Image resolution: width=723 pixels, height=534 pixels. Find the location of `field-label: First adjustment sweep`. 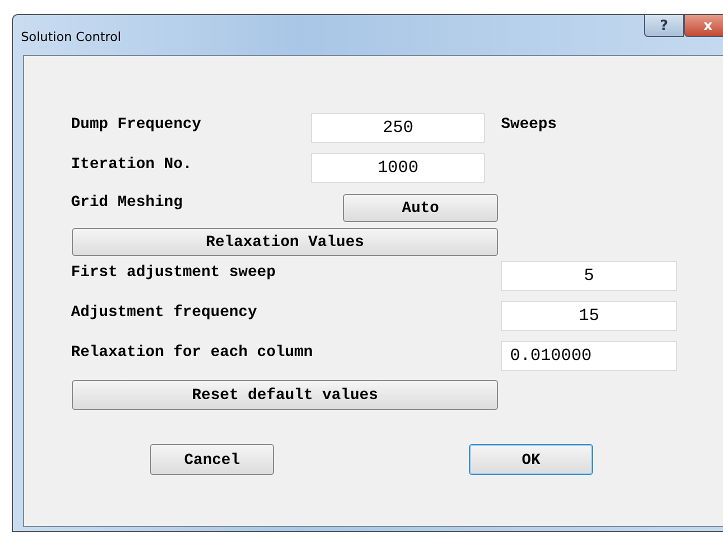

field-label: First adjustment sweep is located at coordinates (174, 272).